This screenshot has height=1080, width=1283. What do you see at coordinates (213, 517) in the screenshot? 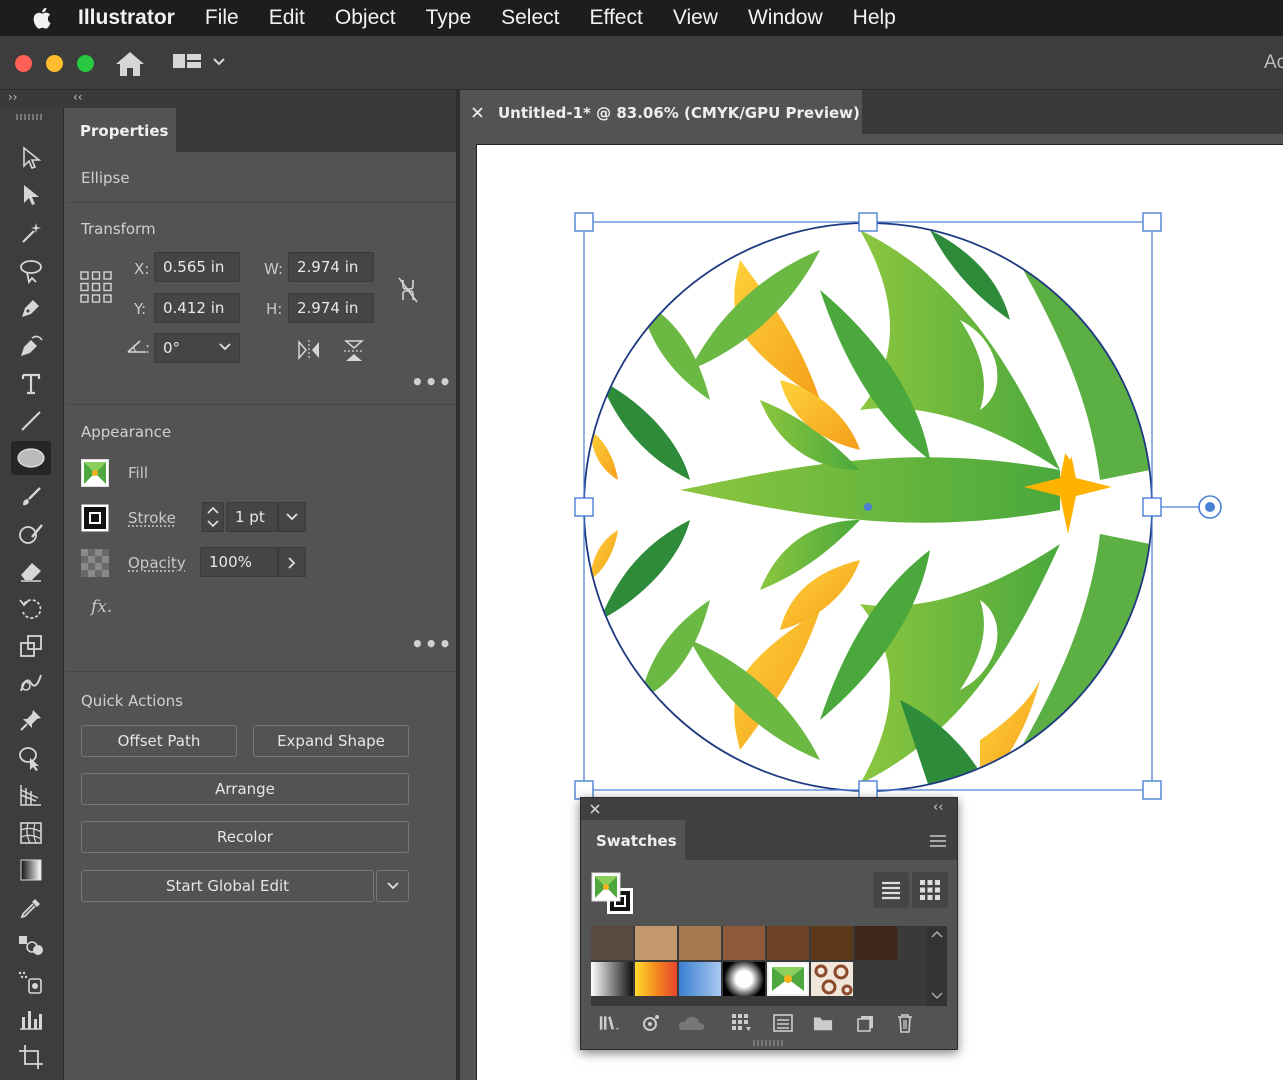
I see `stroke-weight-stepper-icon` at bounding box center [213, 517].